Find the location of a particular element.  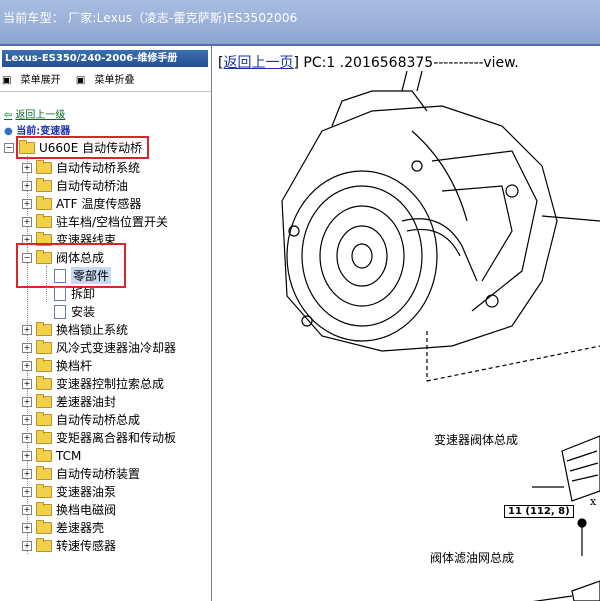

tree-item: + TCM is located at coordinates (51, 455).